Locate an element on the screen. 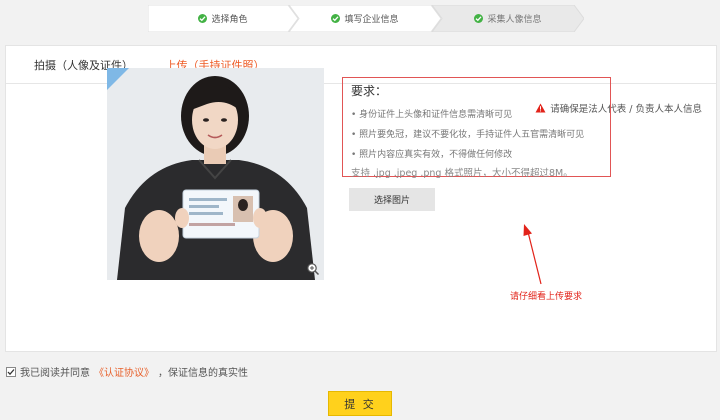 Image resolution: width=720 pixels, height=420 pixels. step-select-role: 选择角色 is located at coordinates (223, 18).